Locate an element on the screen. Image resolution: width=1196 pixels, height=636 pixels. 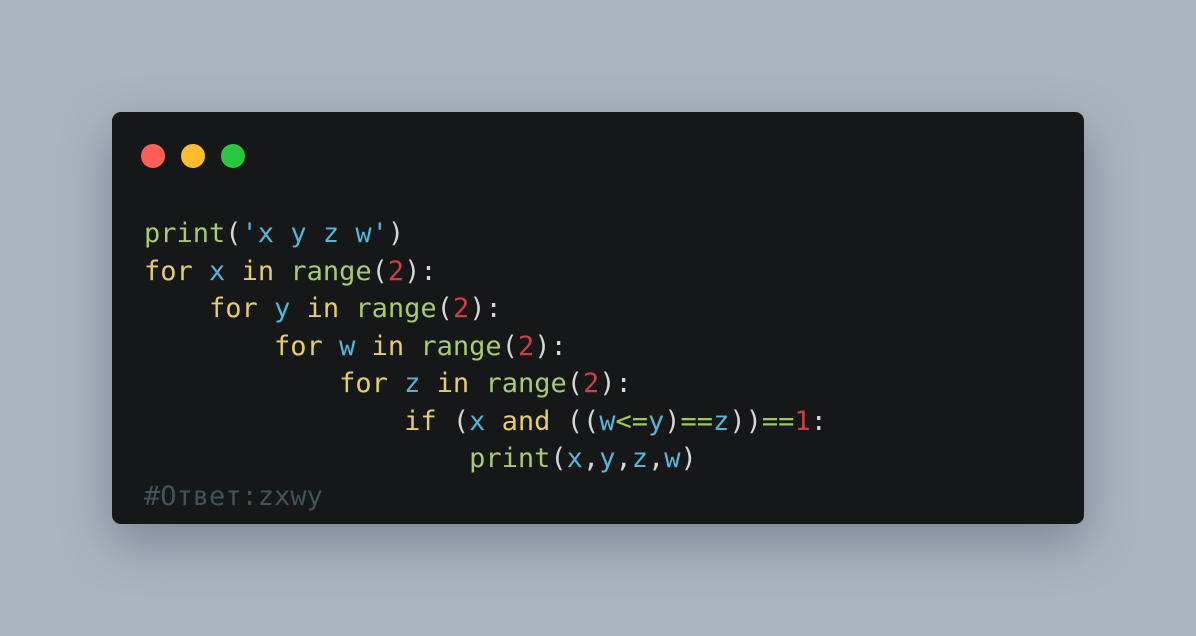
code-line: for x in range(2): is located at coordinates (485, 272).